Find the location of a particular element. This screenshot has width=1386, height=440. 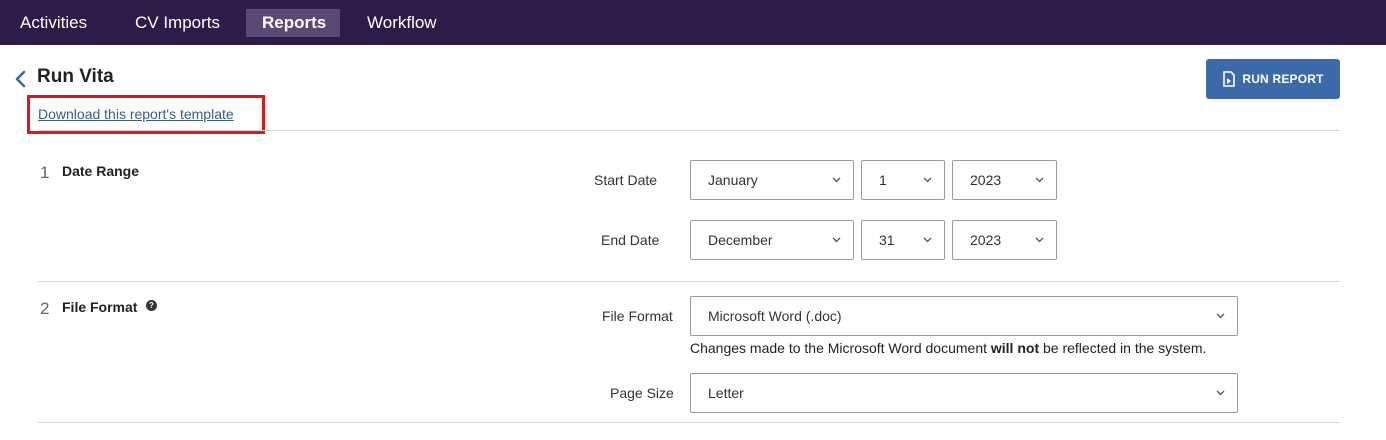

end-month-value: December is located at coordinates (740, 240).